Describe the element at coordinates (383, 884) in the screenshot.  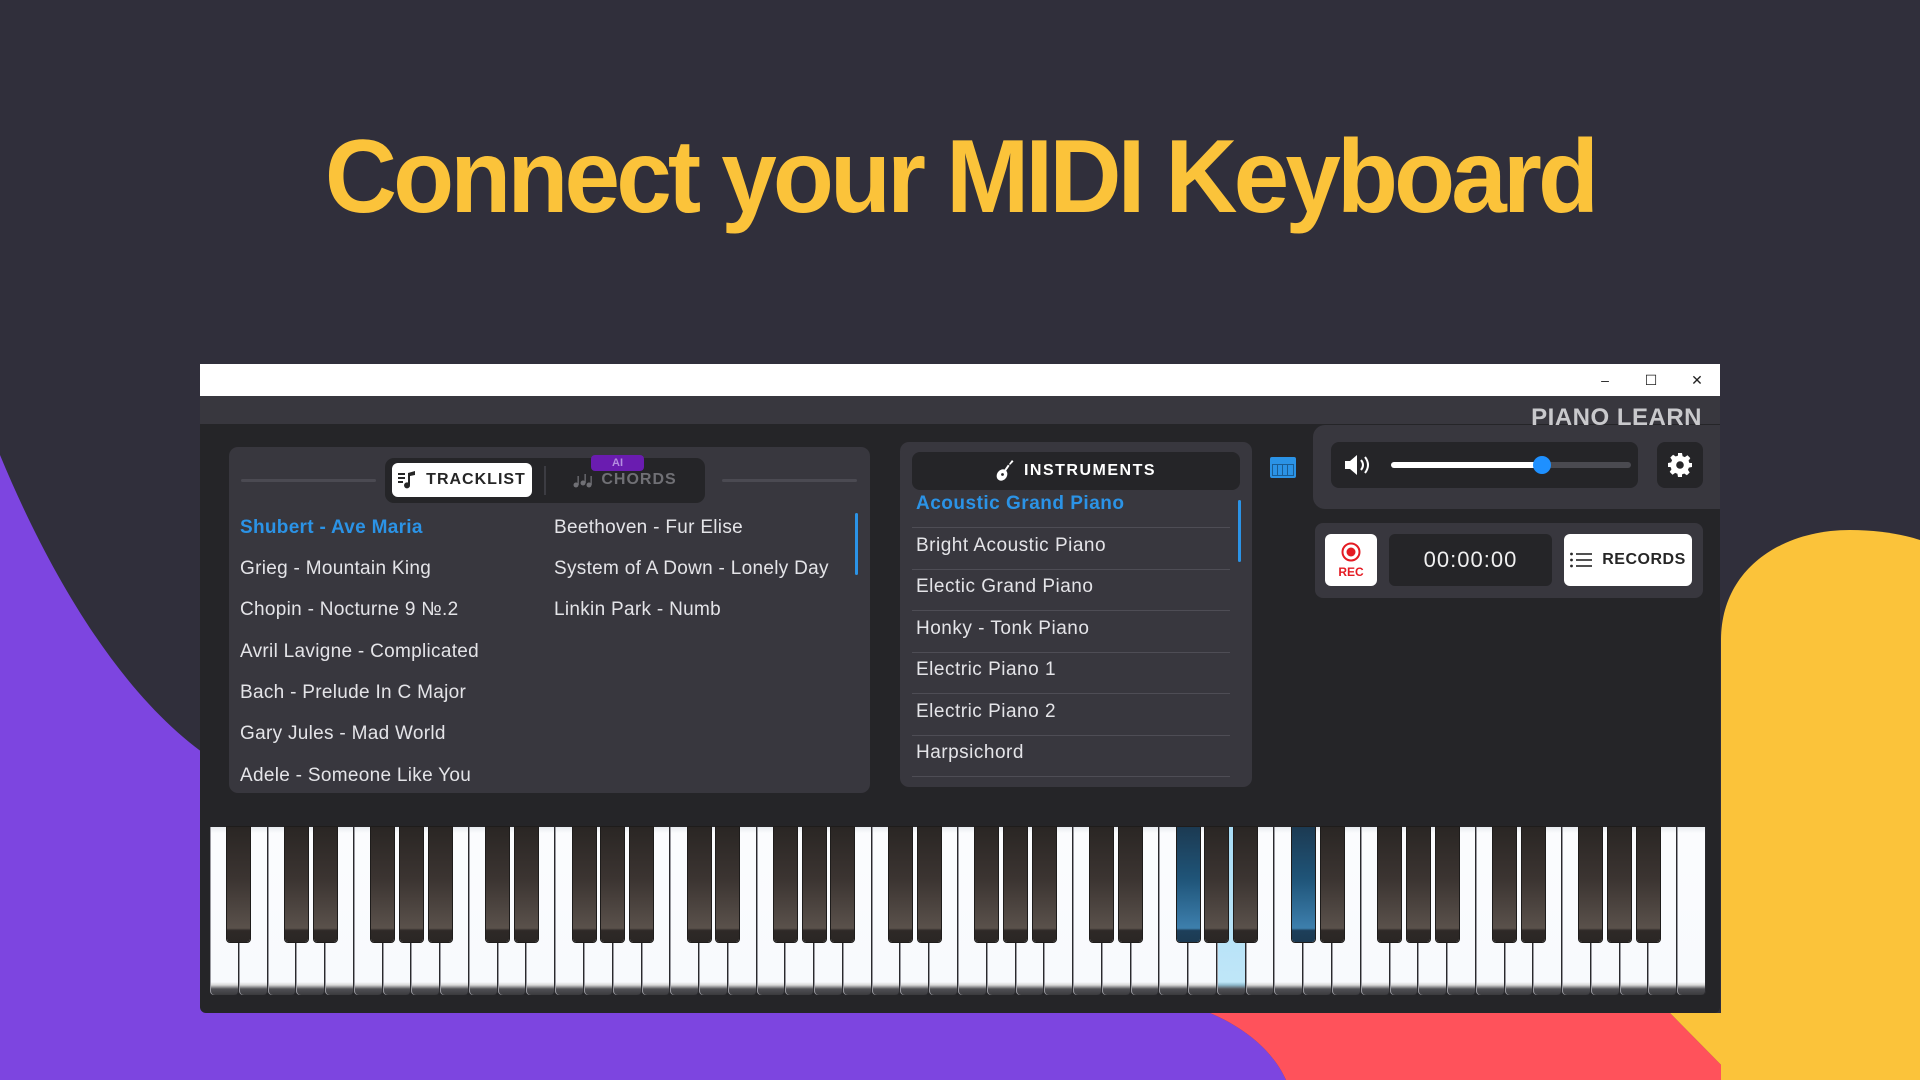
I see `black-key-f-sharp1` at that location.